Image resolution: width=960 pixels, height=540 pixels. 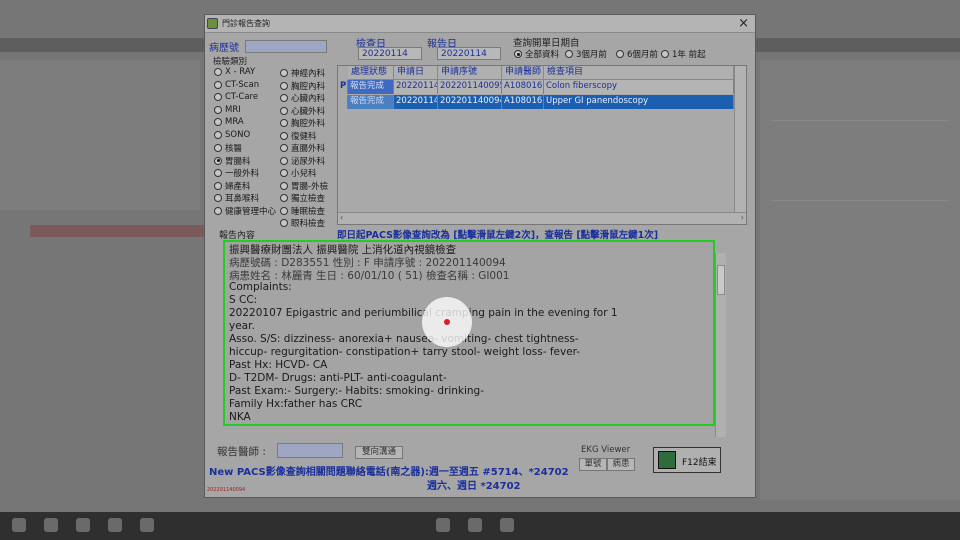 I want to click on query-radio-label: 6個月前, so click(x=642, y=55).